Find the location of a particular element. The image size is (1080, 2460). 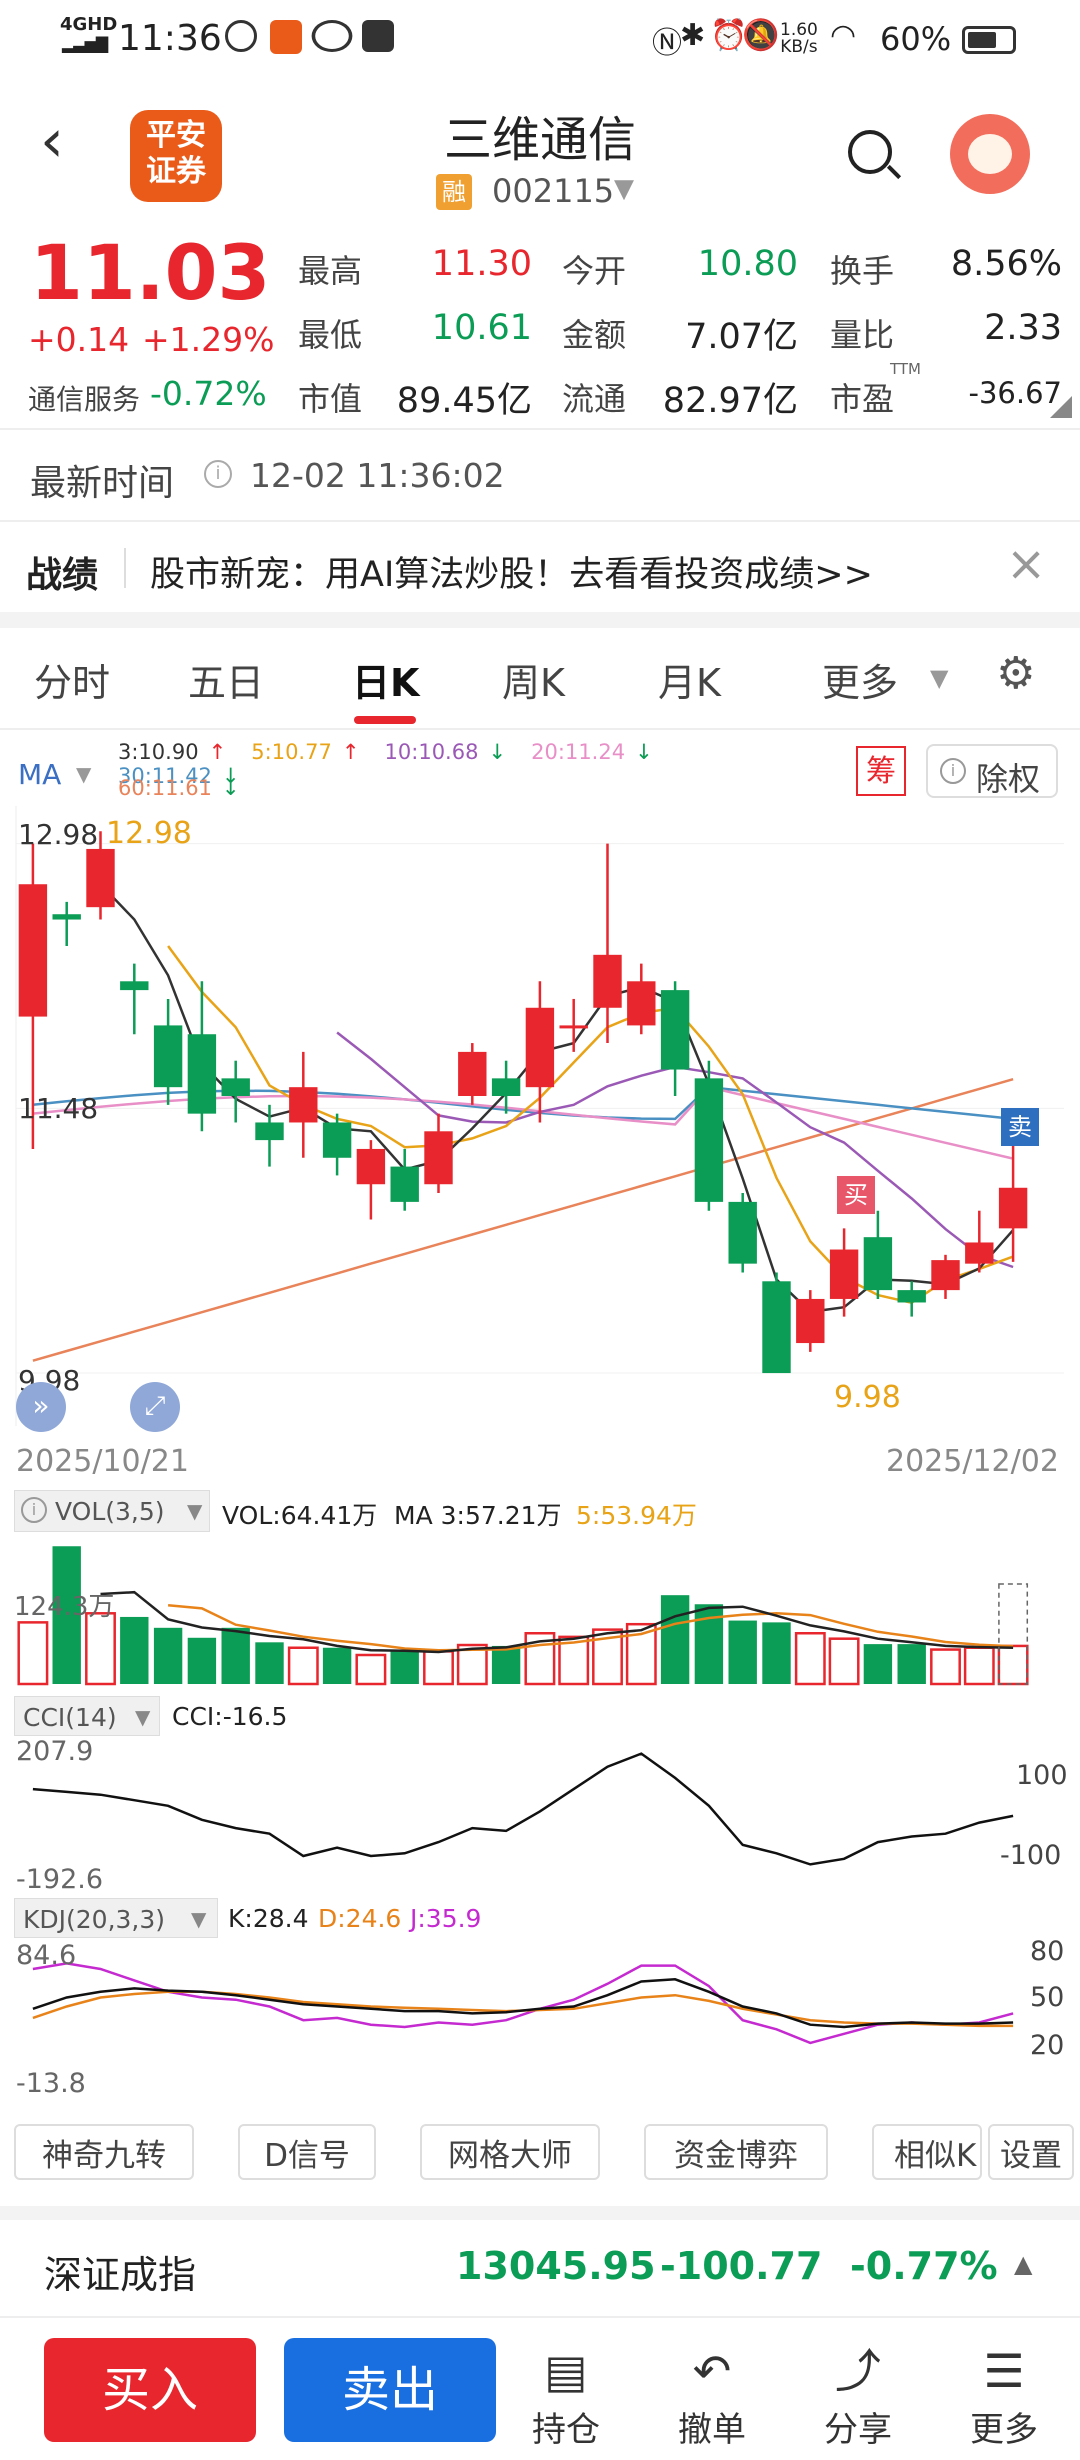

price-change: +0.14 is located at coordinates (79, 339).